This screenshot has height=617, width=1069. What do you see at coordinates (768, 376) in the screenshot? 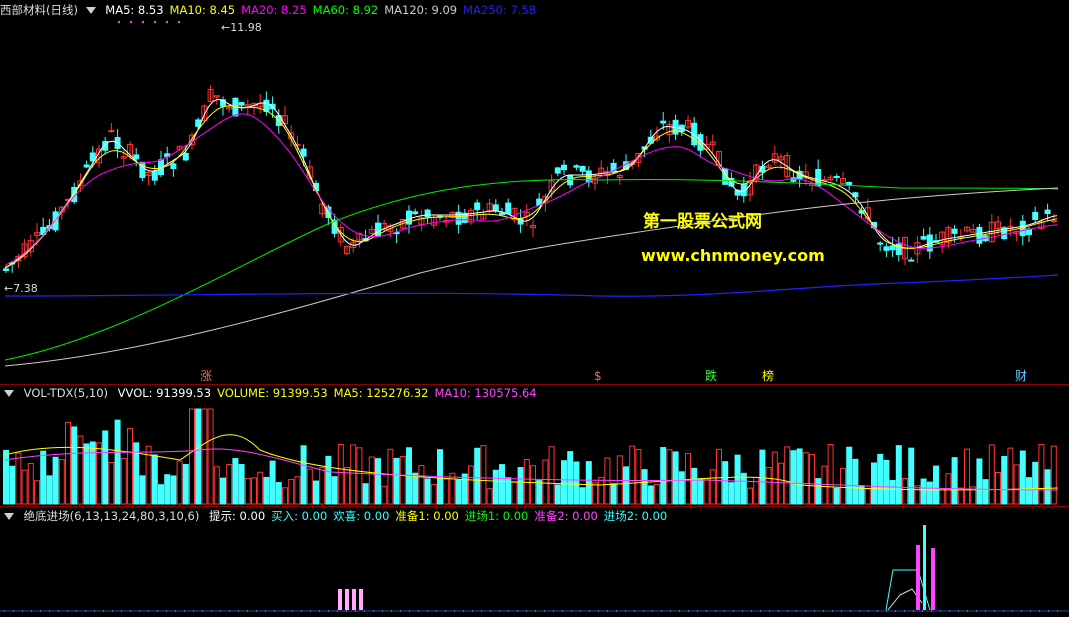
I see `event-marker-bang: 榜` at bounding box center [768, 376].